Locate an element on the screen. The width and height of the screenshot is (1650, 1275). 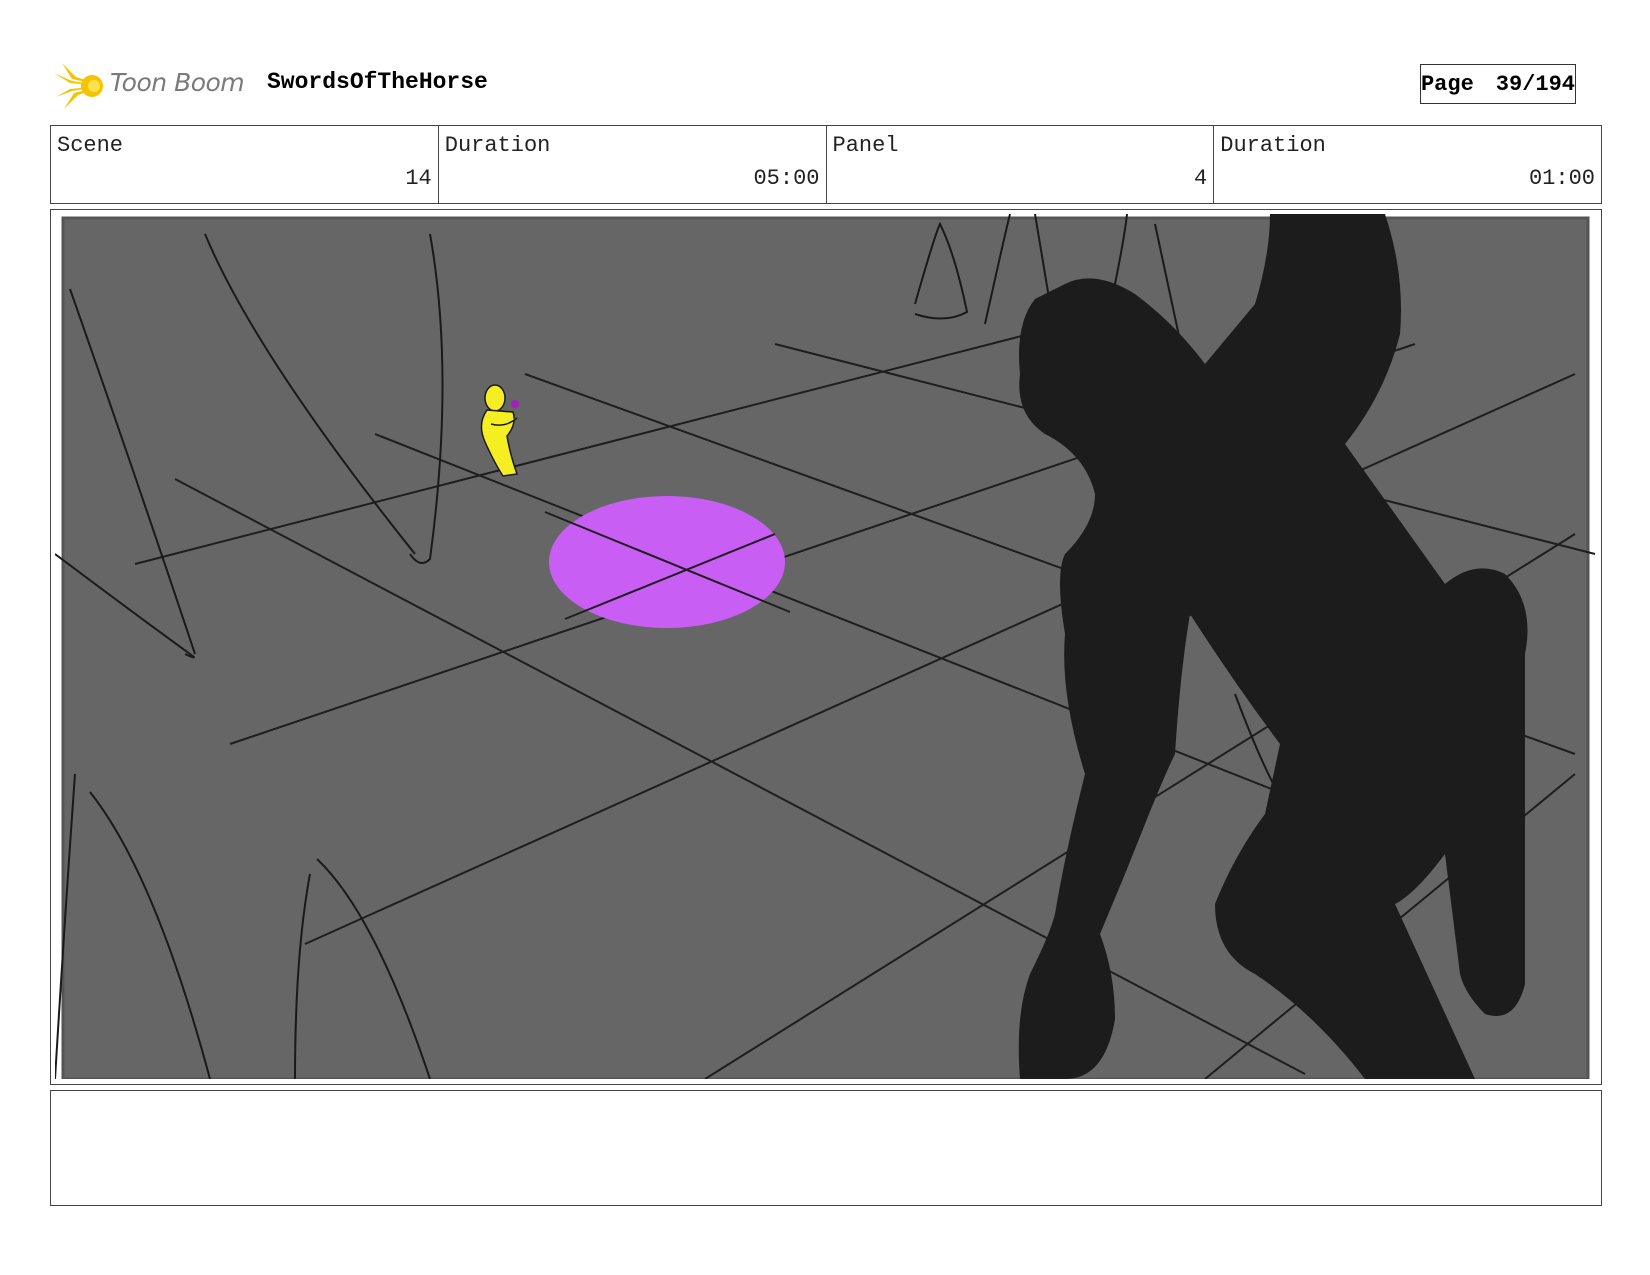
scene-duration-cell: Duration 05:00 is located at coordinates (633, 164).